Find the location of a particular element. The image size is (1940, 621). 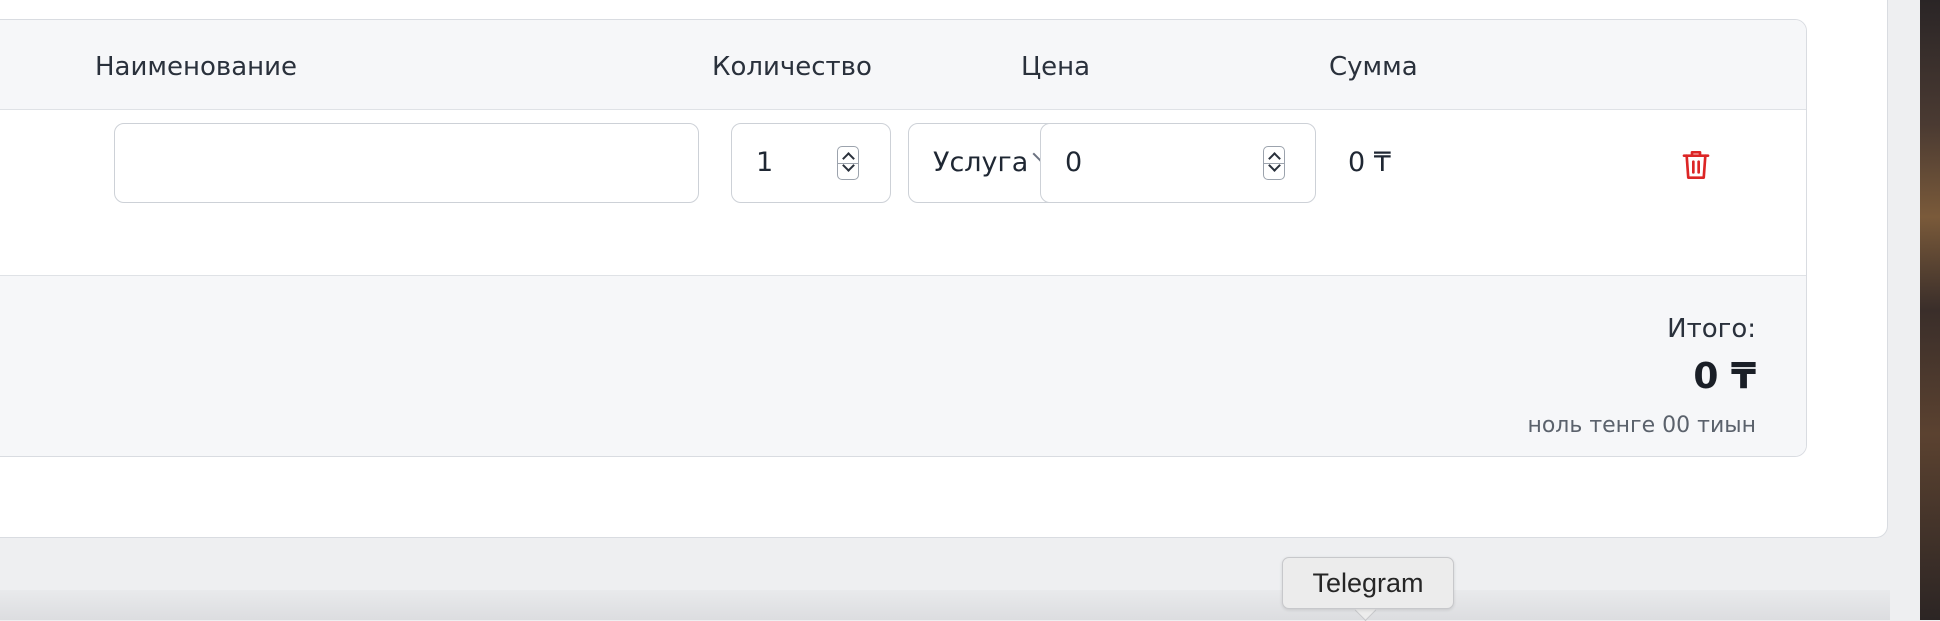

item-name-input is located at coordinates (406, 163).